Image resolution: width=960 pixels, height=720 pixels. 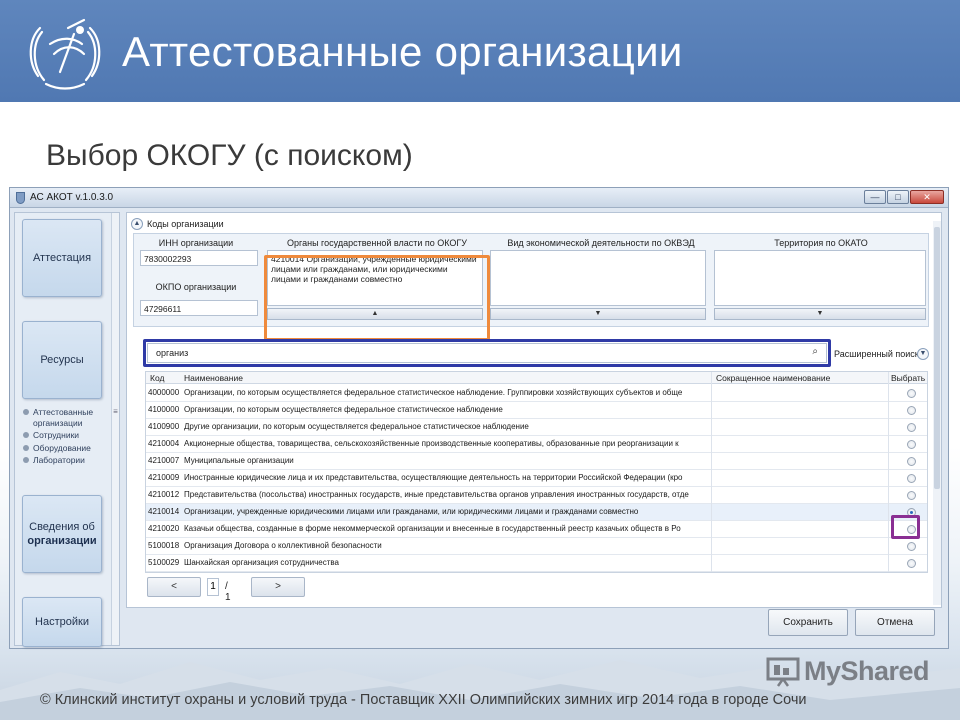 What do you see at coordinates (199, 308) in the screenshot?
I see `okpo-field: 47296611` at bounding box center [199, 308].